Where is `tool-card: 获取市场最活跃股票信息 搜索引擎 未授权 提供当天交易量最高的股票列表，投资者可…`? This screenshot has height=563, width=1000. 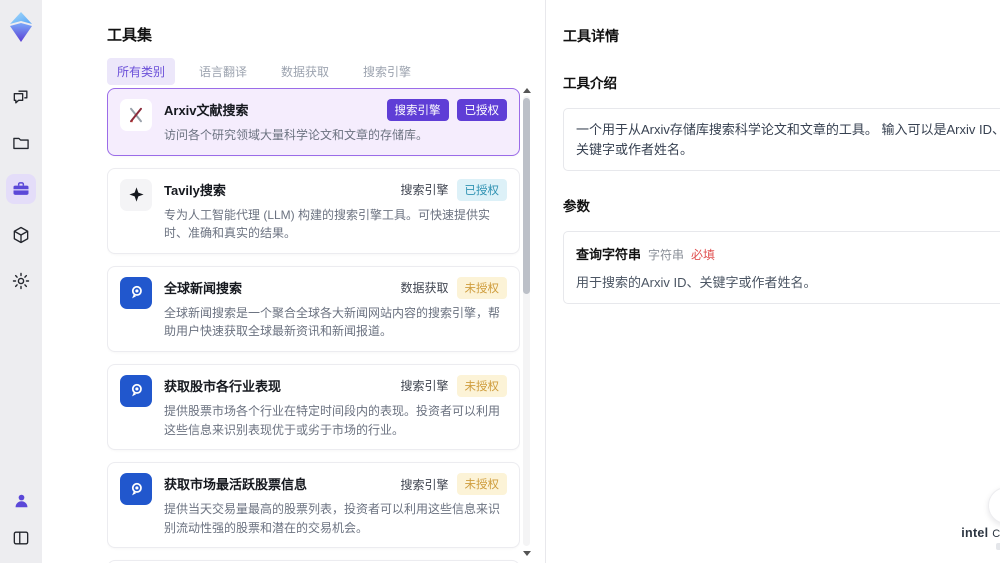
tool-card: 获取市场最活跃股票信息 搜索引擎 未授权 提供当天交易量最高的股票列表，投资者可… is located at coordinates (313, 505).